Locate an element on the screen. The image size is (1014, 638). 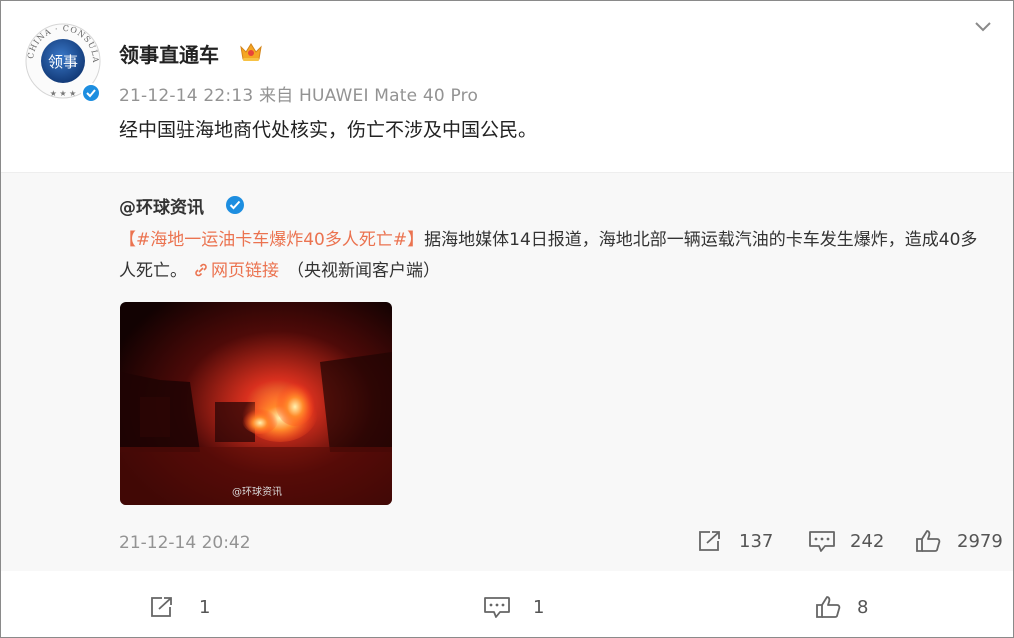
repost-stat-comments: 242 is located at coordinates (846, 541).